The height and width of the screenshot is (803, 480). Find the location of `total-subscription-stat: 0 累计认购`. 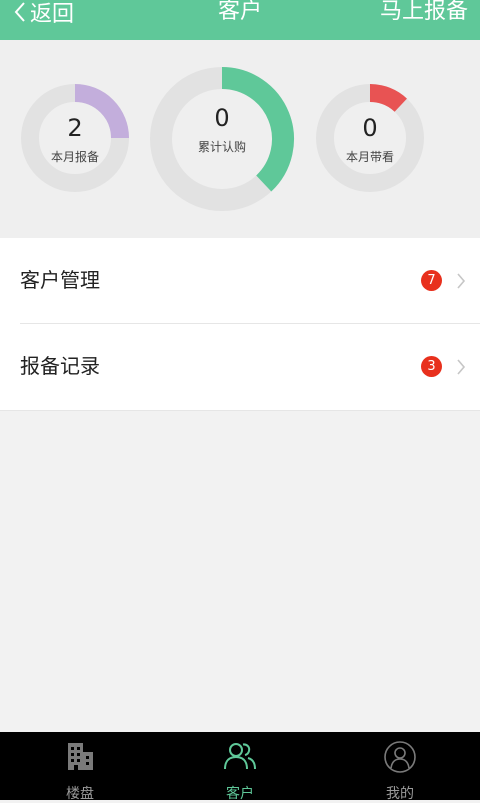

total-subscription-stat: 0 累计认购 is located at coordinates (222, 139).